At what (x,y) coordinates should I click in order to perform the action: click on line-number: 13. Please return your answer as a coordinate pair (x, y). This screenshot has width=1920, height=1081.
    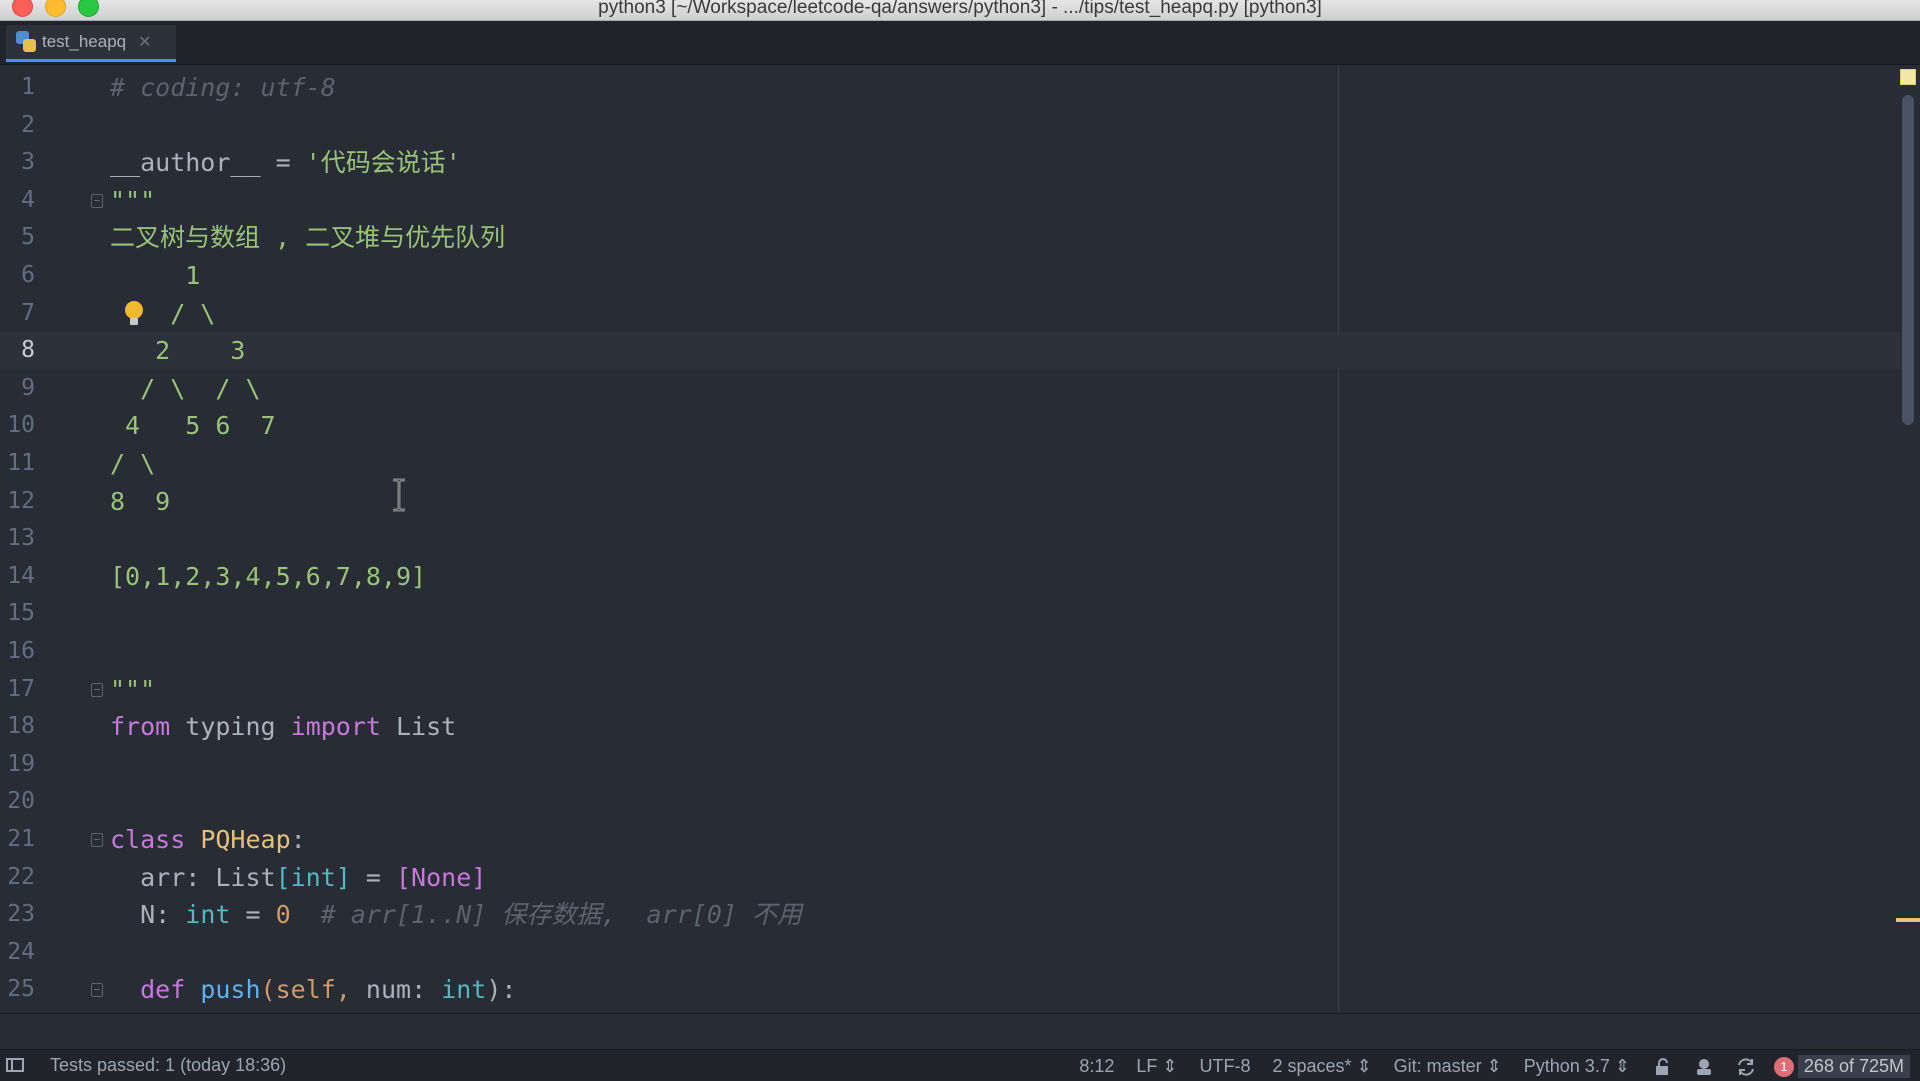
    Looking at the image, I should click on (17, 538).